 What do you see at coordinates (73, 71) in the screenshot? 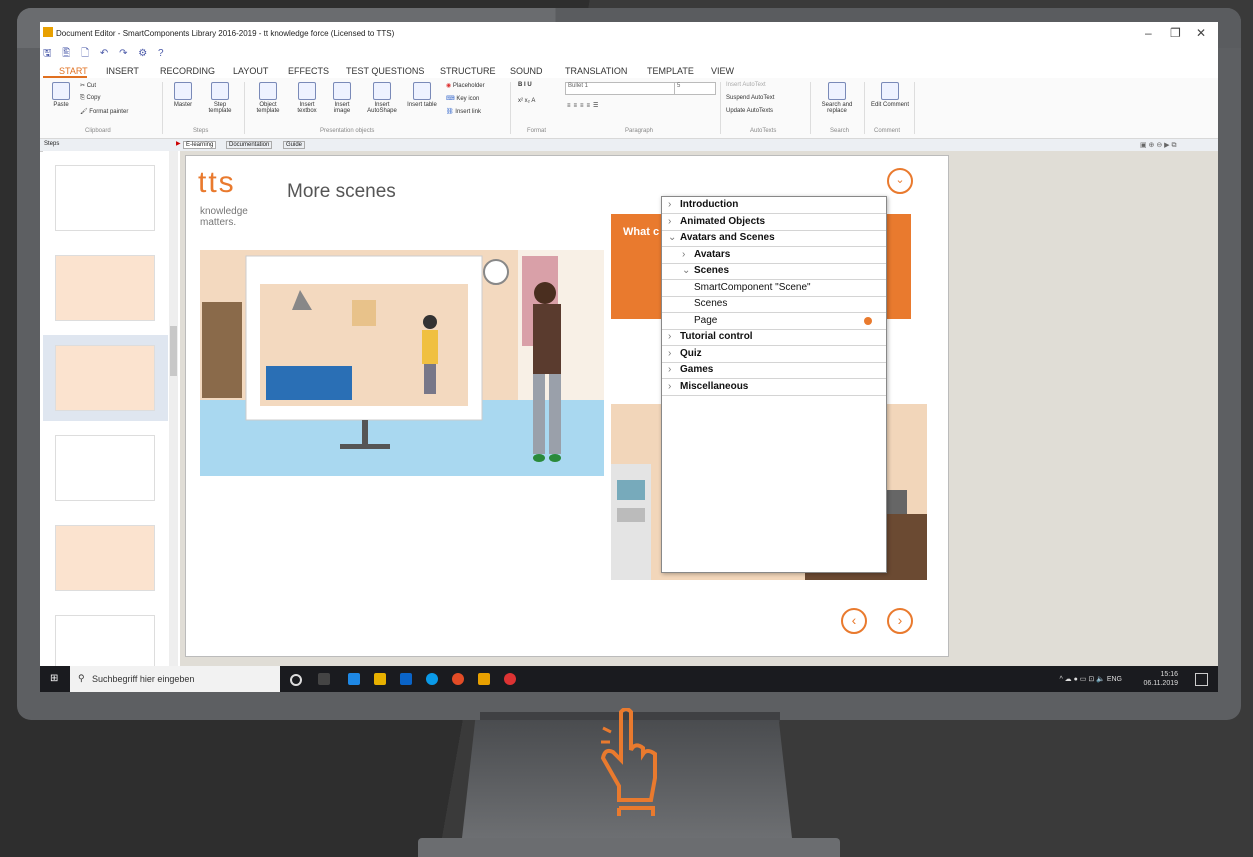
I see `tab-start: START` at bounding box center [73, 71].